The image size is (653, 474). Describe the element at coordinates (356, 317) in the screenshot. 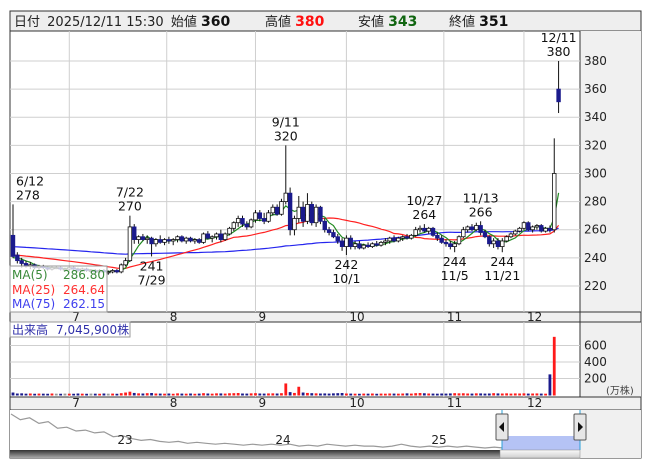

I see `month-label: 10` at that location.